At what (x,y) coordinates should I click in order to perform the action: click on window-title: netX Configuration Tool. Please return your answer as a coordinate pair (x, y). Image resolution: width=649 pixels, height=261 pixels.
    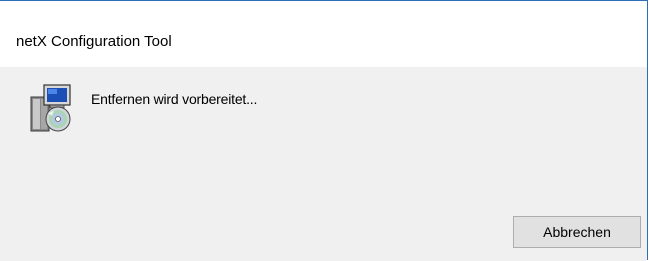
    Looking at the image, I should click on (94, 41).